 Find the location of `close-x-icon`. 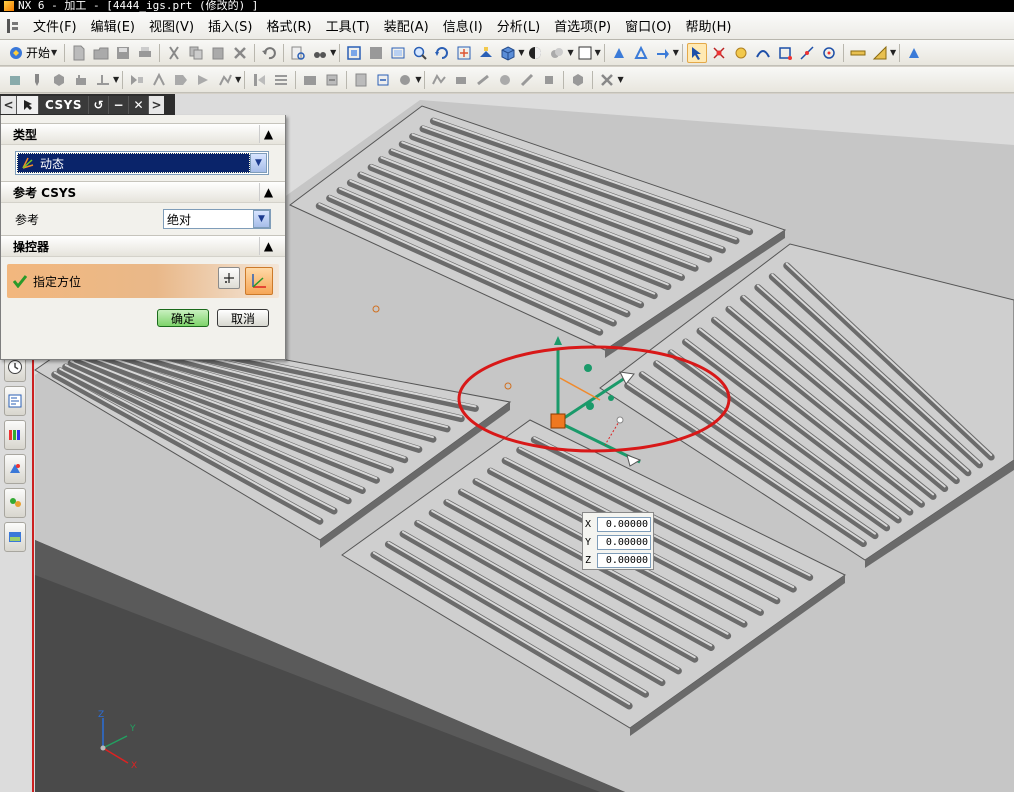

close-x-icon is located at coordinates (607, 80).